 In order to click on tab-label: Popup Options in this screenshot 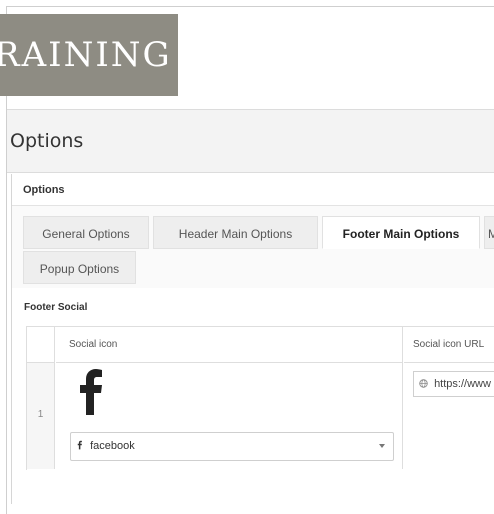, I will do `click(79, 269)`.